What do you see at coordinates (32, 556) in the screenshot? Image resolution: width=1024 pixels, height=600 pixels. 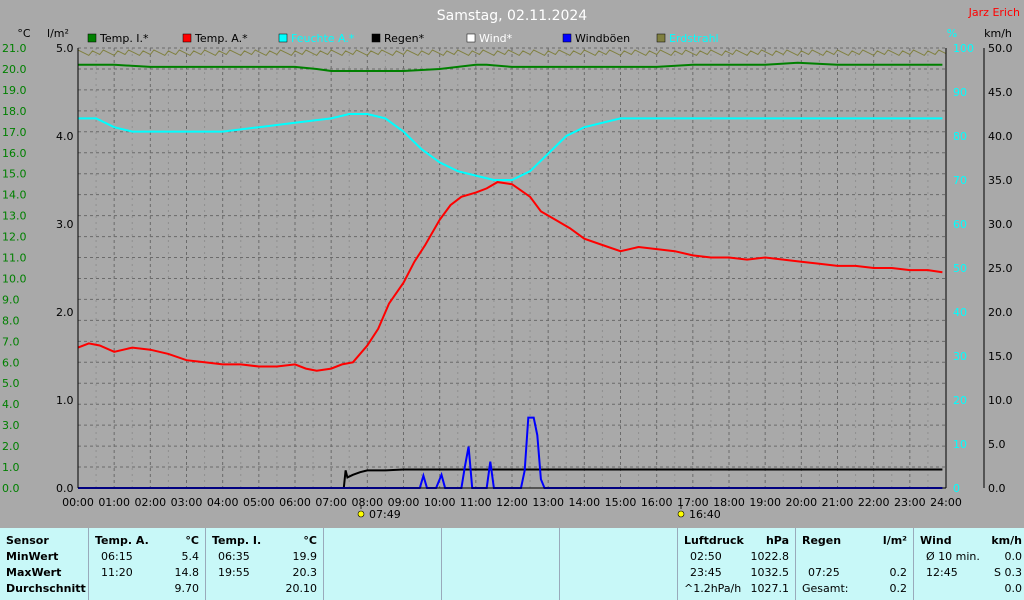 I see `stats-row-min: MinWert` at bounding box center [32, 556].